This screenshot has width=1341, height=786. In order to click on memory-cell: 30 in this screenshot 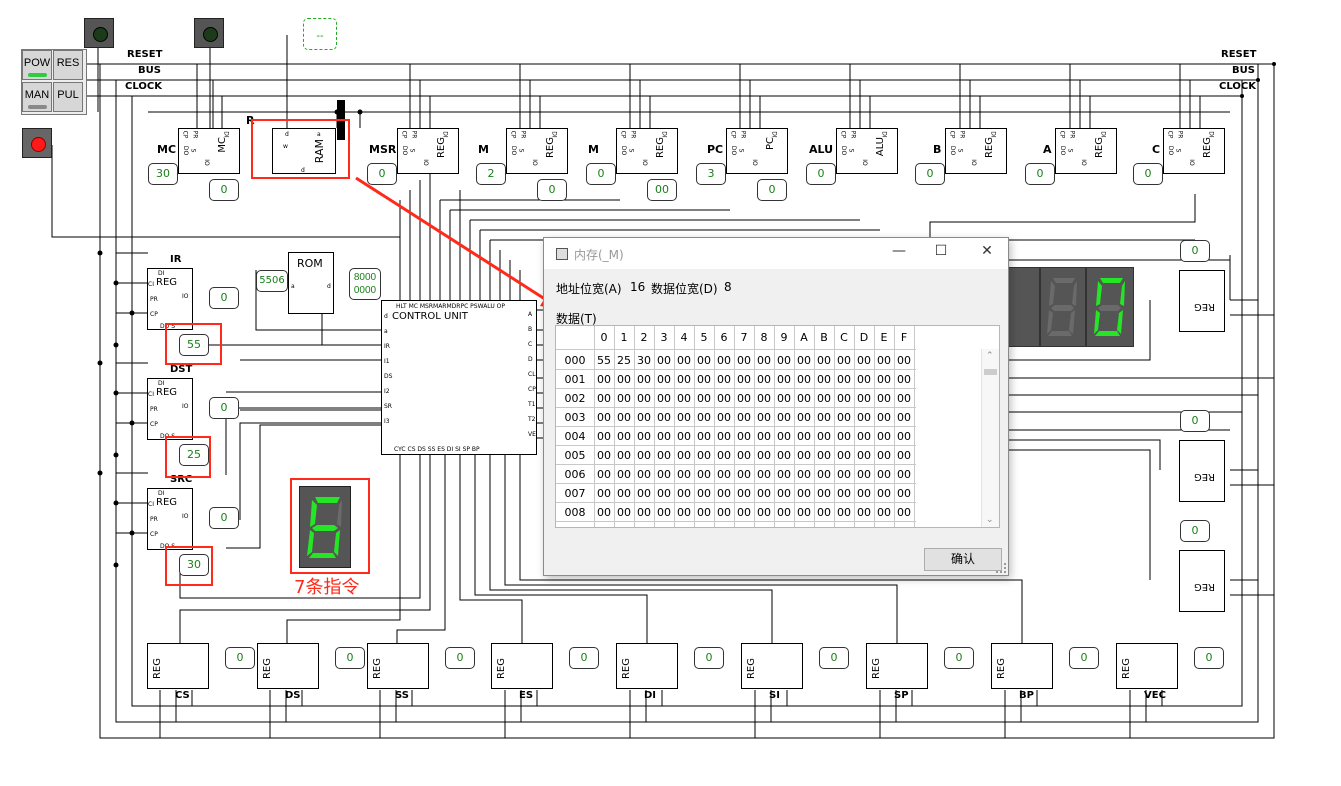, I will do `click(644, 360)`.